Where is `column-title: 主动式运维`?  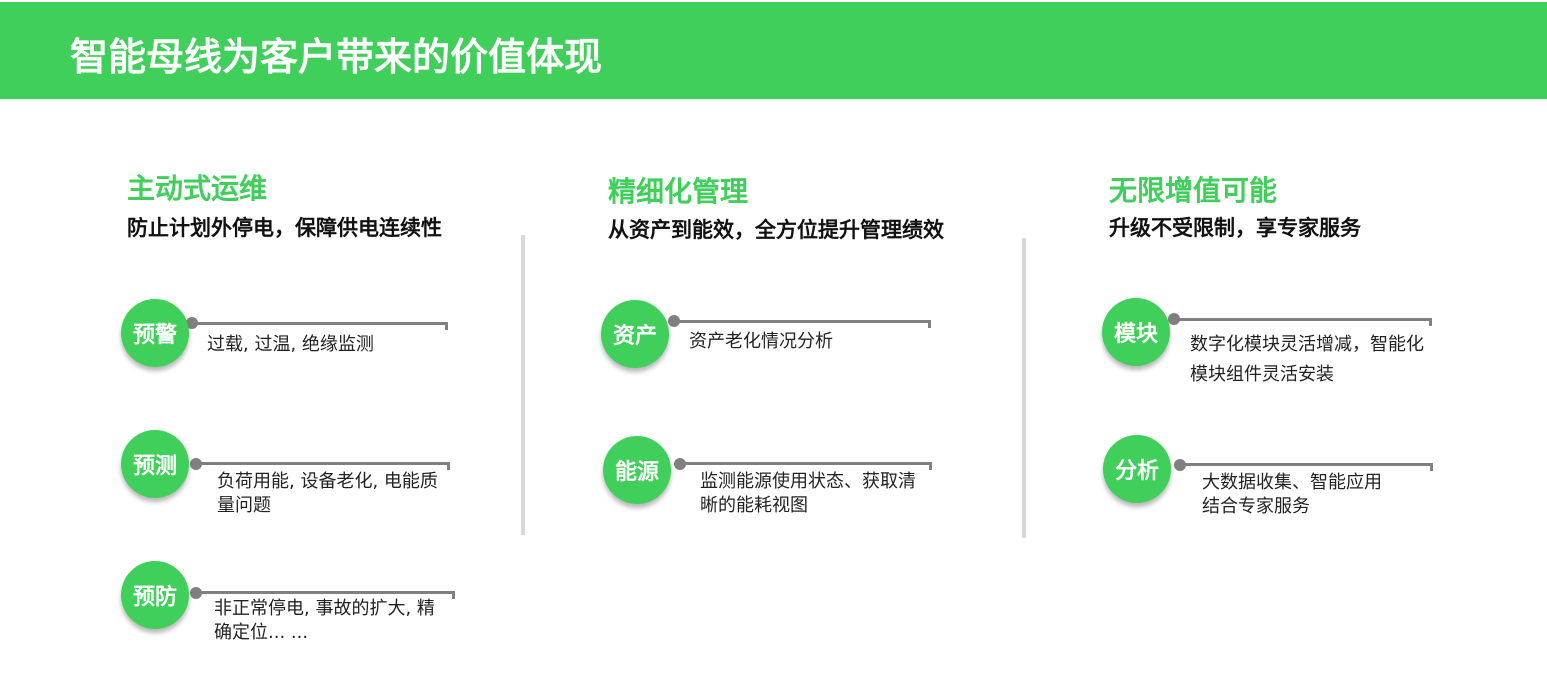 column-title: 主动式运维 is located at coordinates (197, 188).